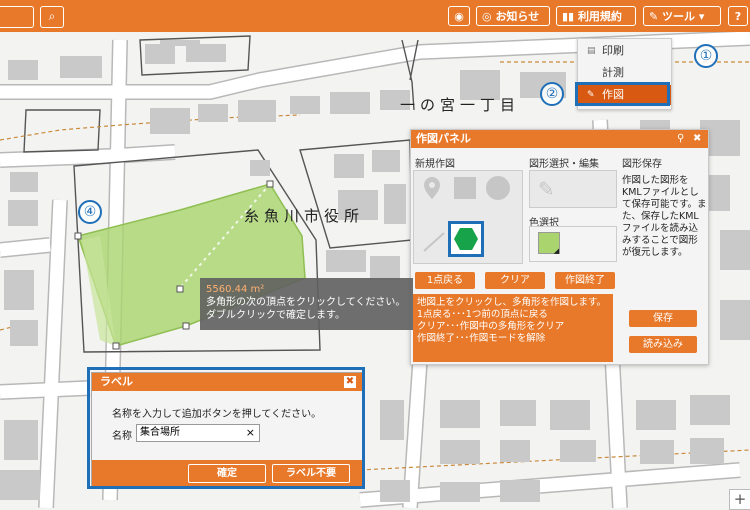  Describe the element at coordinates (443, 138) in the screenshot. I see `draw-panel-title: 作図パネル` at that location.